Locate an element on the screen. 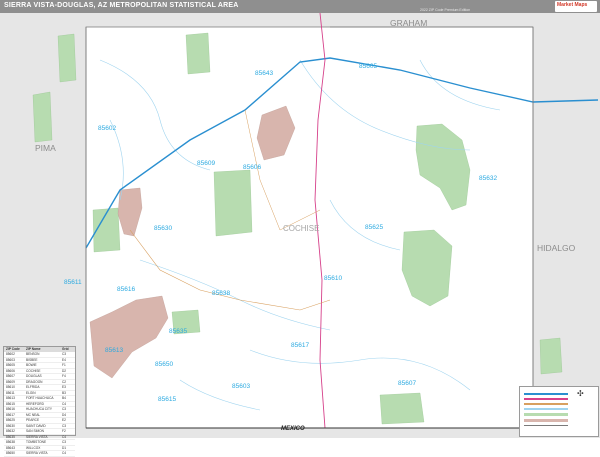  country-label-mexico: MEXICO is located at coordinates (293, 429).